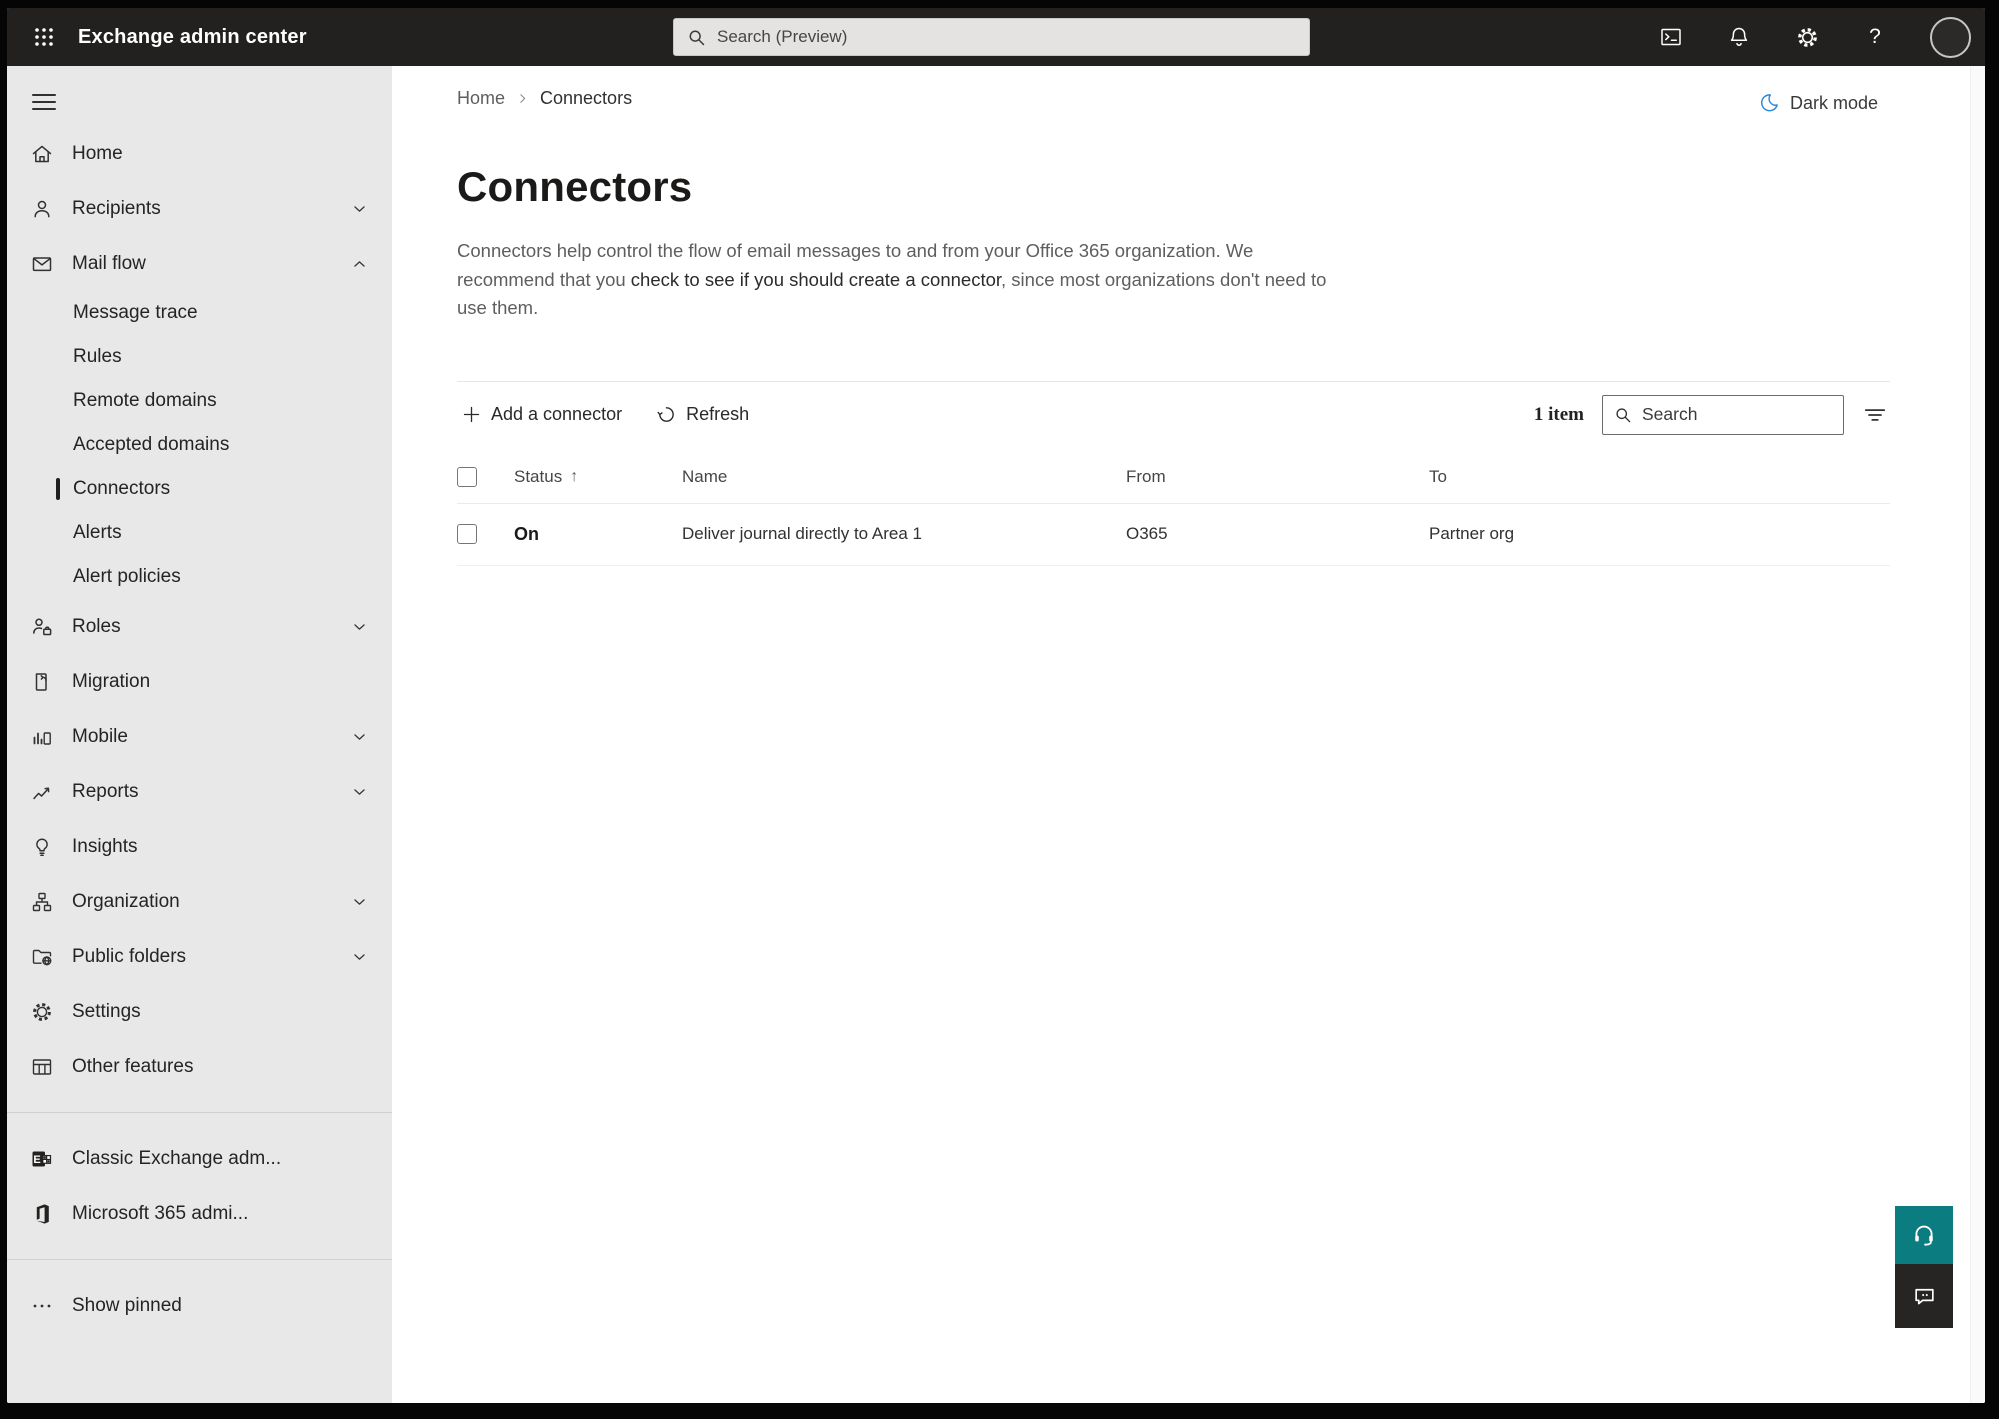 This screenshot has width=1999, height=1419. Describe the element at coordinates (1875, 37) in the screenshot. I see `help-icon: ?` at that location.